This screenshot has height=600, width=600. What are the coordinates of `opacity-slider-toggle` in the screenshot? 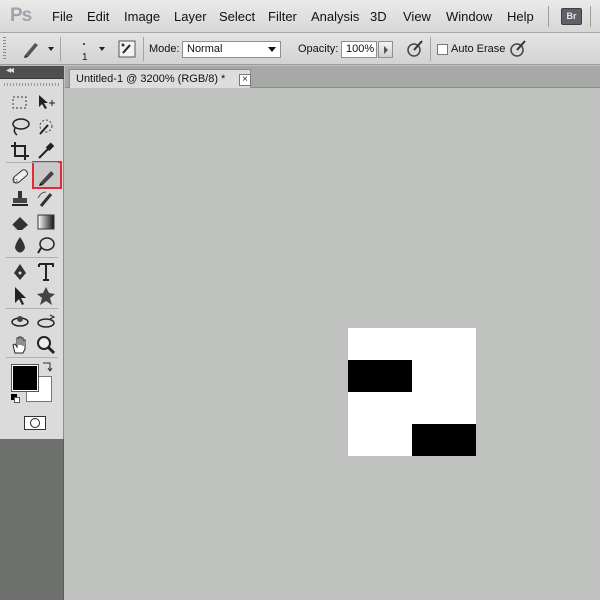 It's located at (385, 49).